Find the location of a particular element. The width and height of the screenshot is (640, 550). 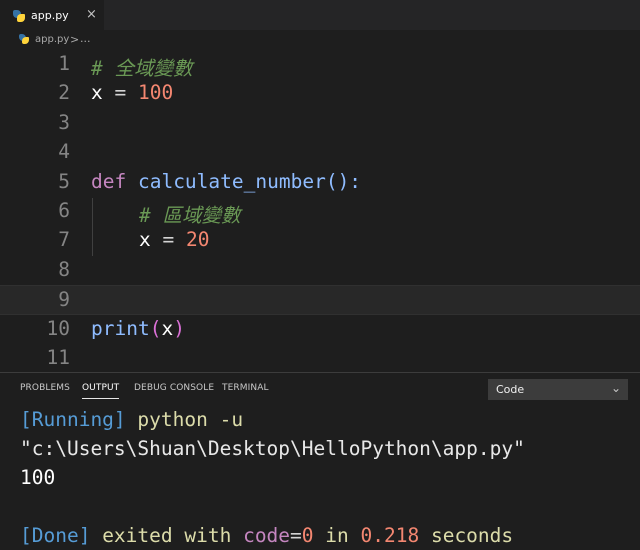

code-keyword: def is located at coordinates (109, 181).